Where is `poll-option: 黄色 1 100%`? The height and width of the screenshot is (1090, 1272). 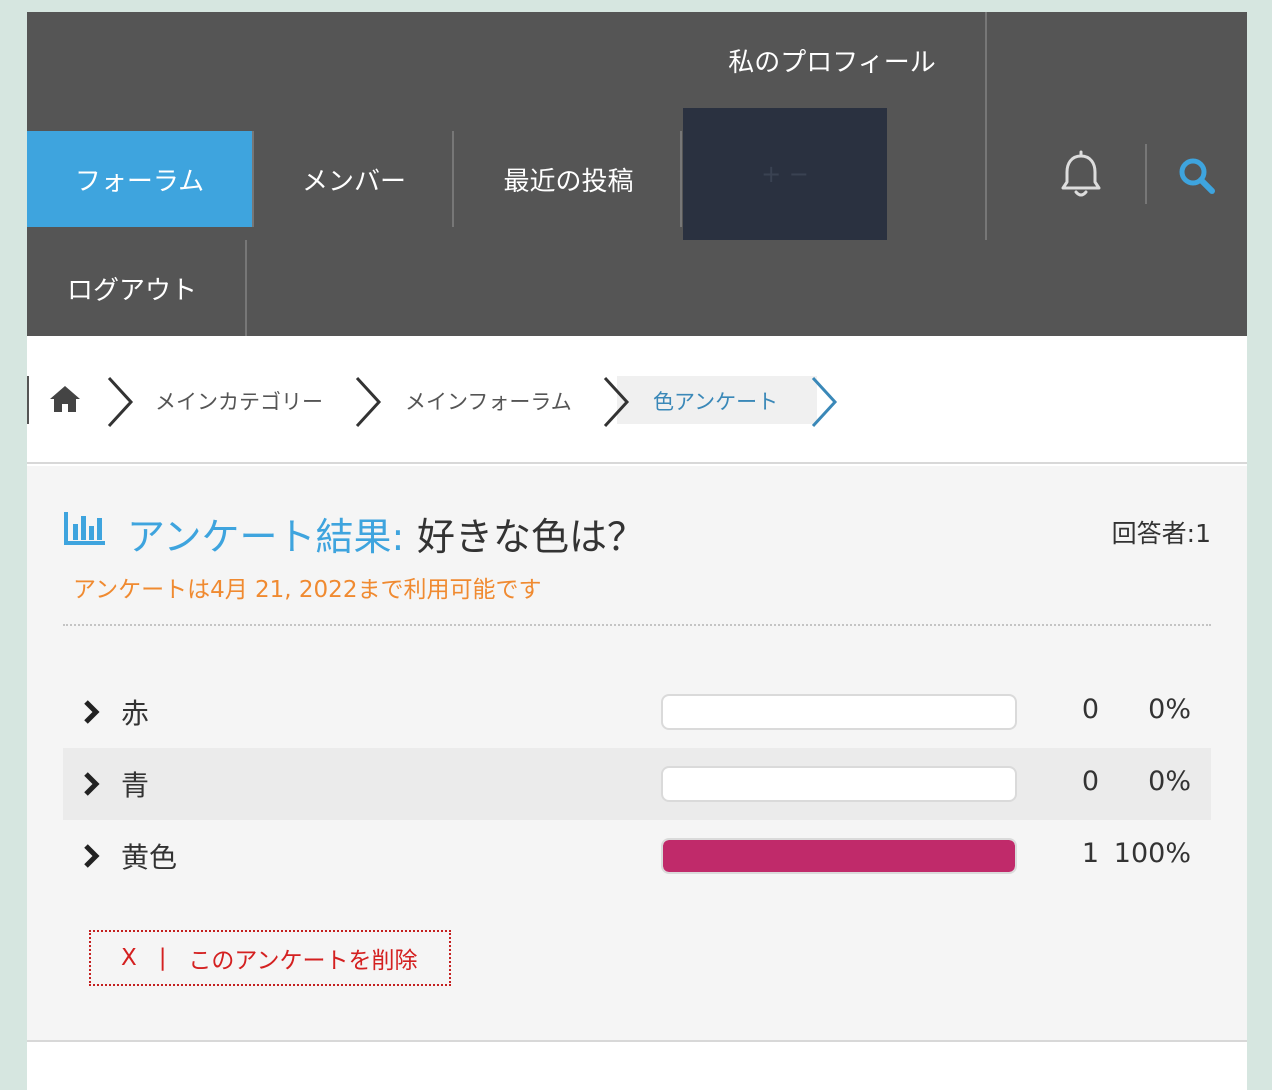
poll-option: 黄色 1 100% is located at coordinates (637, 856).